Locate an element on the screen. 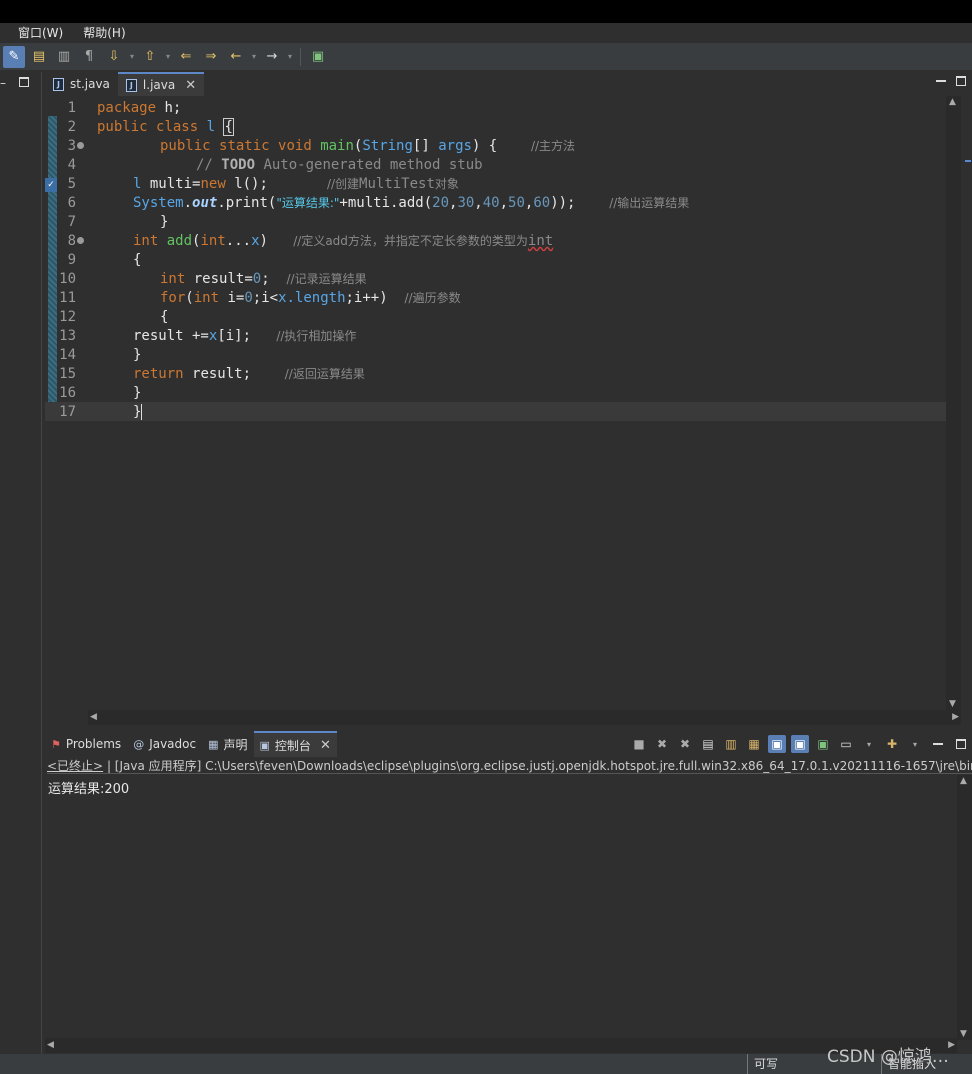  open-console-icon: ✚ is located at coordinates (892, 744).